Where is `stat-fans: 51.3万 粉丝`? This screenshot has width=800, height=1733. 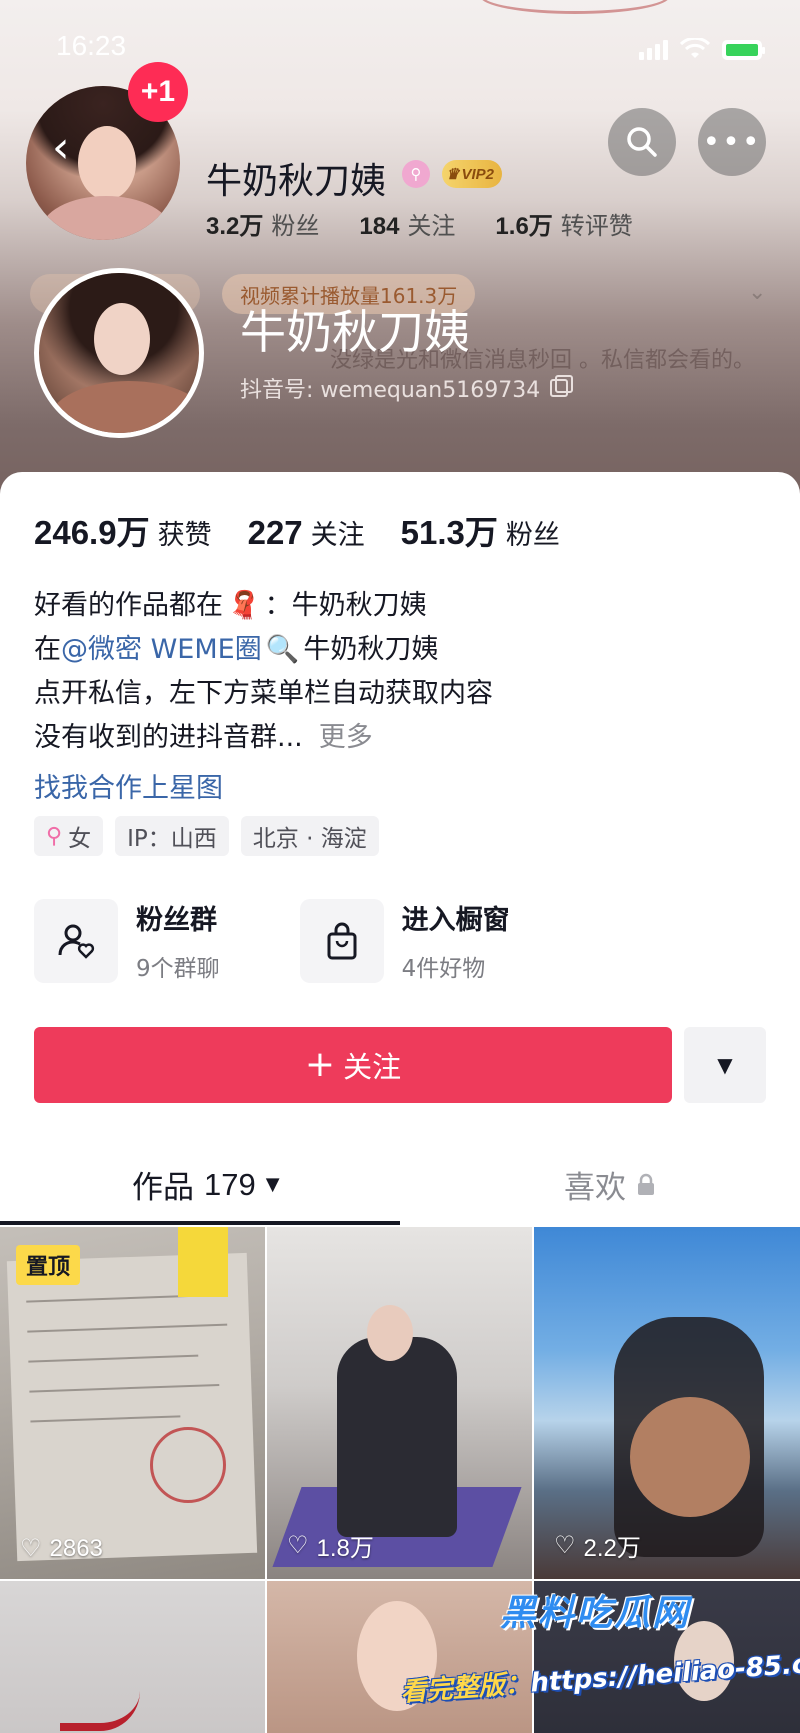 stat-fans: 51.3万 粉丝 is located at coordinates (480, 530).